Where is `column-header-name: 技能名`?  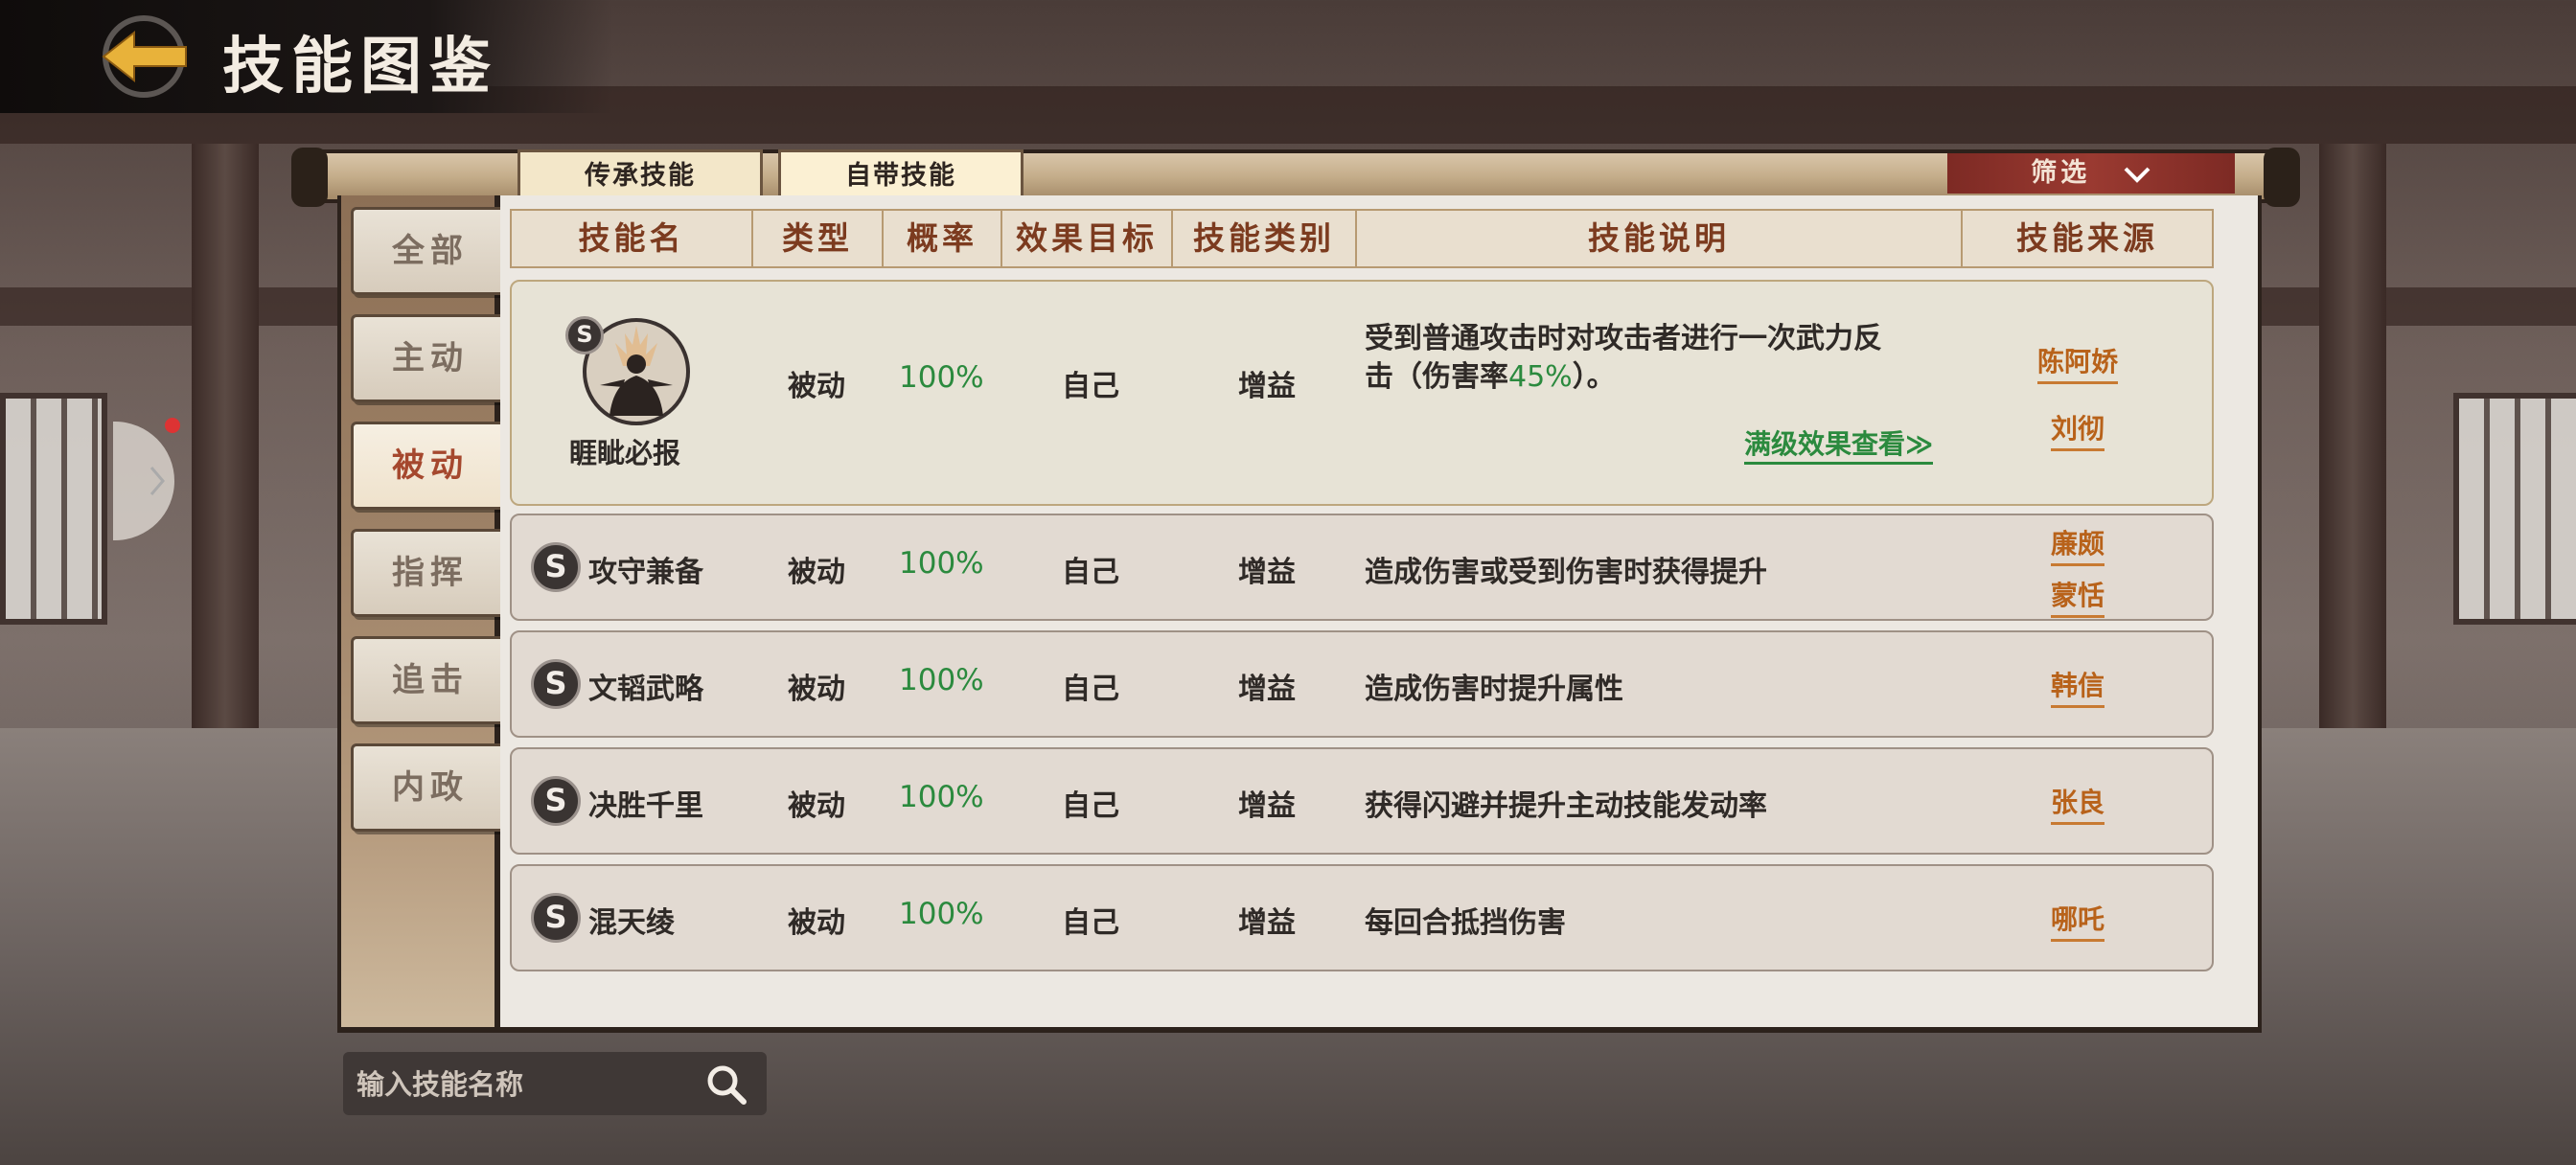
column-header-name: 技能名 is located at coordinates (632, 238).